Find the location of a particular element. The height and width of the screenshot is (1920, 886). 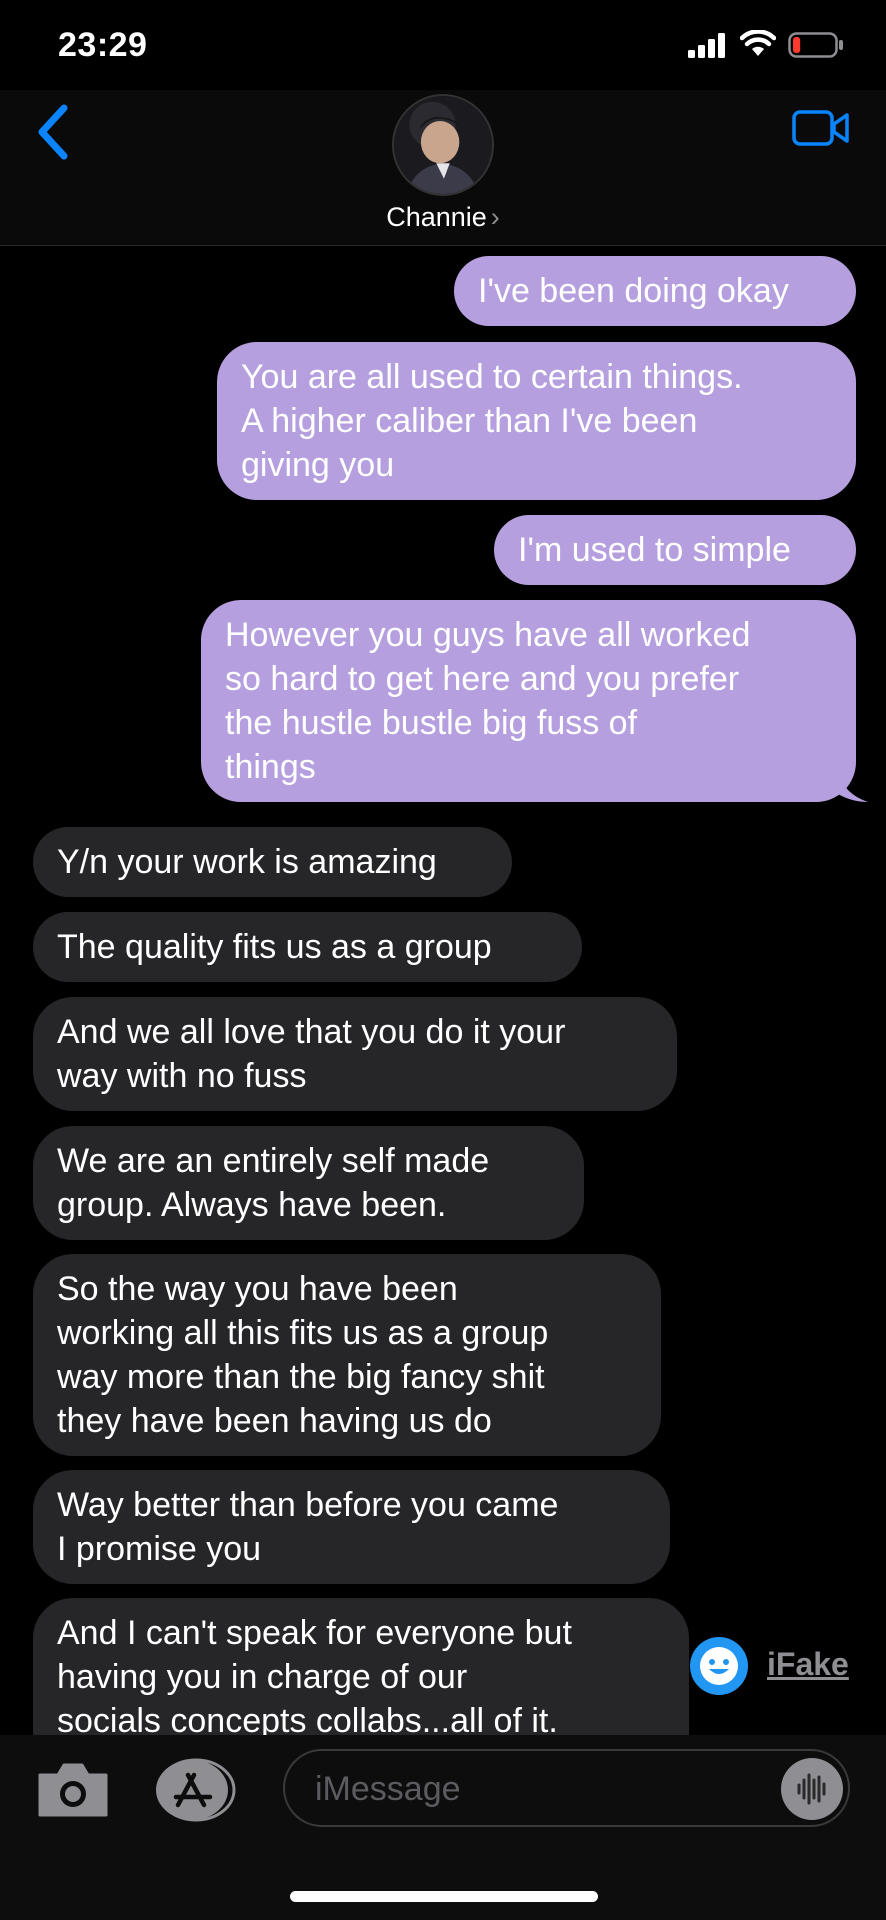

message-text-line: The quality fits us as a group is located at coordinates (274, 947).